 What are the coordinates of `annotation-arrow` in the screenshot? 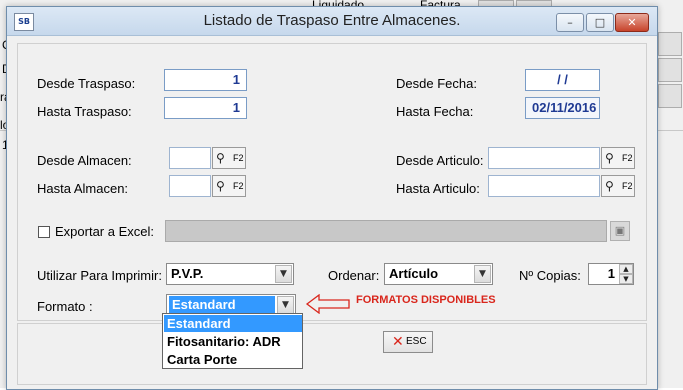 It's located at (327, 304).